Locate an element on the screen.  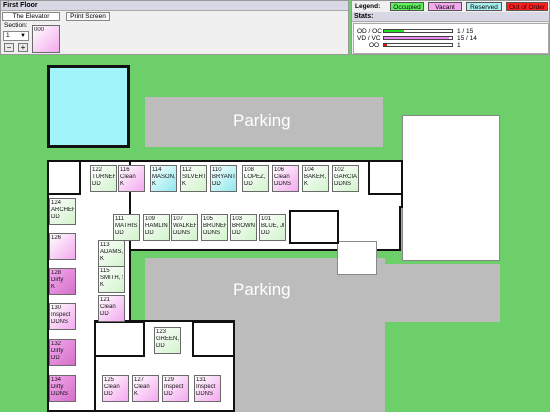
section-select: 1 ▼ is located at coordinates (16, 36).